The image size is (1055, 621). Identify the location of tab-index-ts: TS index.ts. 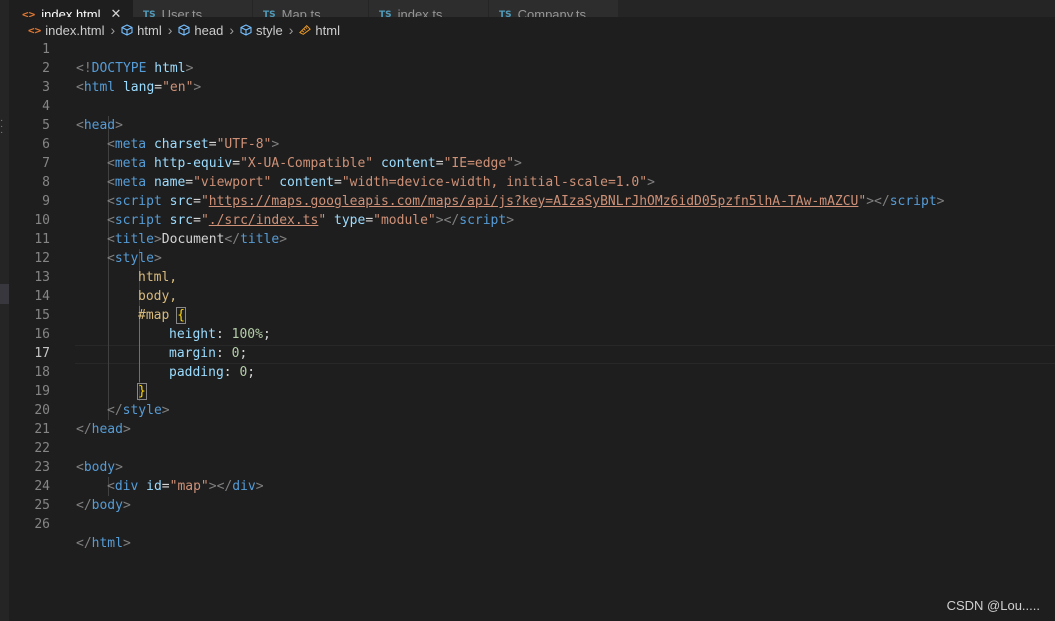
(429, 8).